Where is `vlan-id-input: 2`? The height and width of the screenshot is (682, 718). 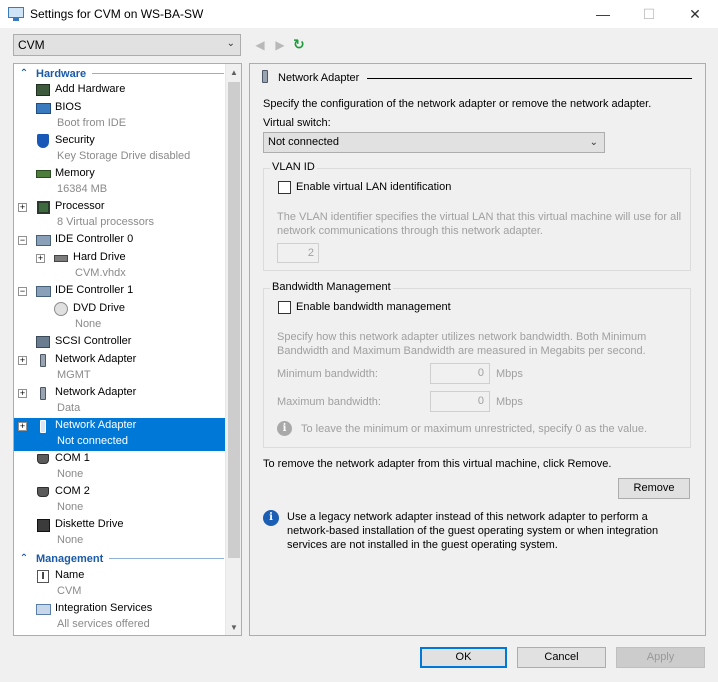
vlan-id-input: 2 is located at coordinates (298, 253).